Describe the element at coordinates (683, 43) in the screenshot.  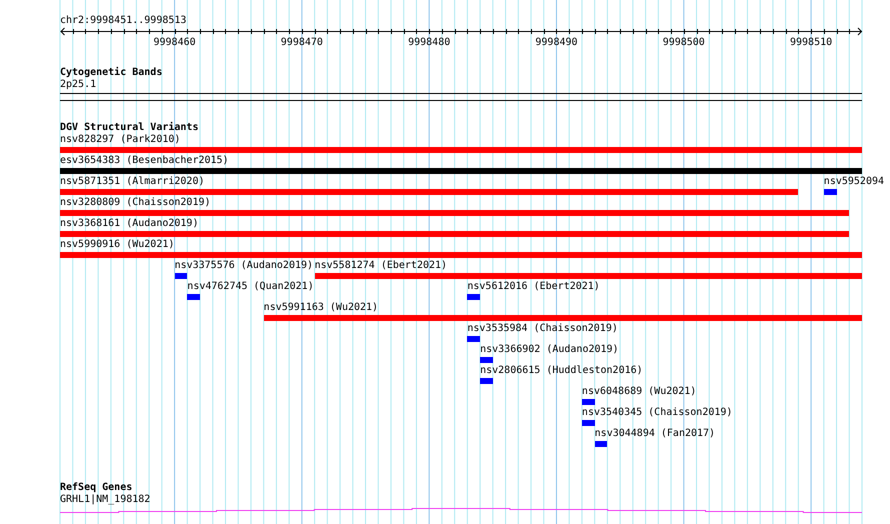
I see `tick-label: 9998500` at that location.